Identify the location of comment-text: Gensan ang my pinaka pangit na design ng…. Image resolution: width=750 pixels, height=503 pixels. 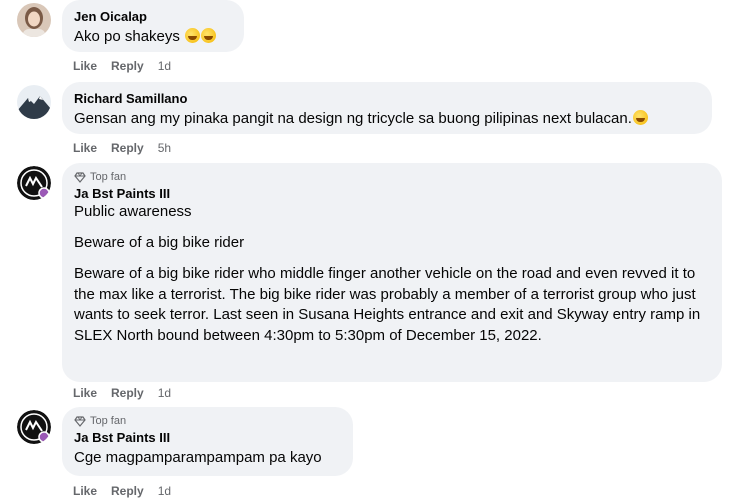
(387, 118).